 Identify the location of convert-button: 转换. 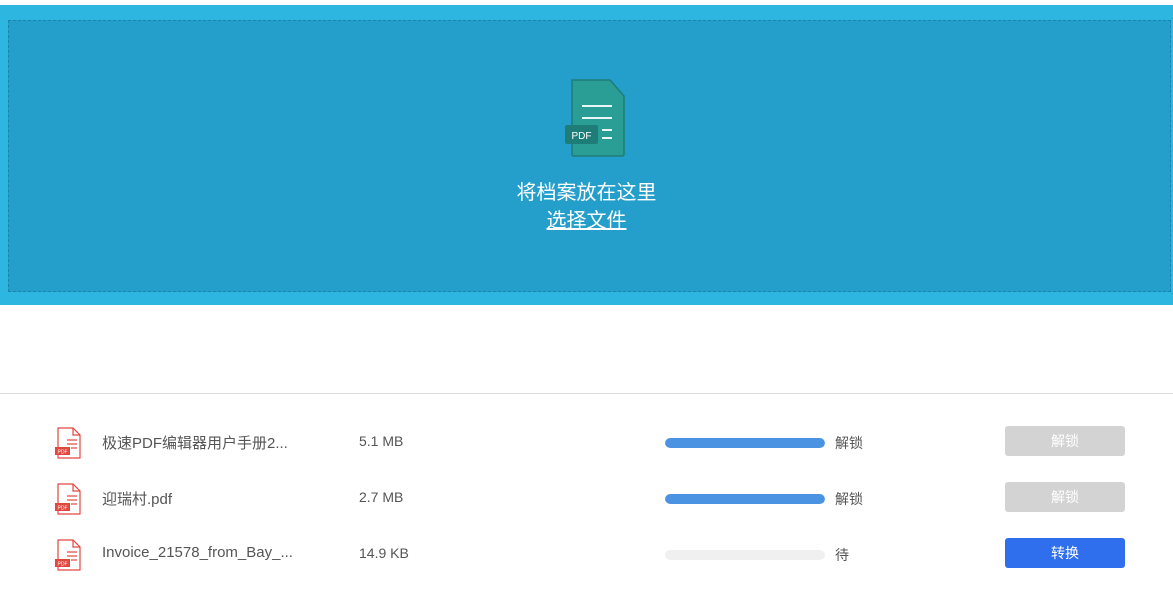
(1065, 553).